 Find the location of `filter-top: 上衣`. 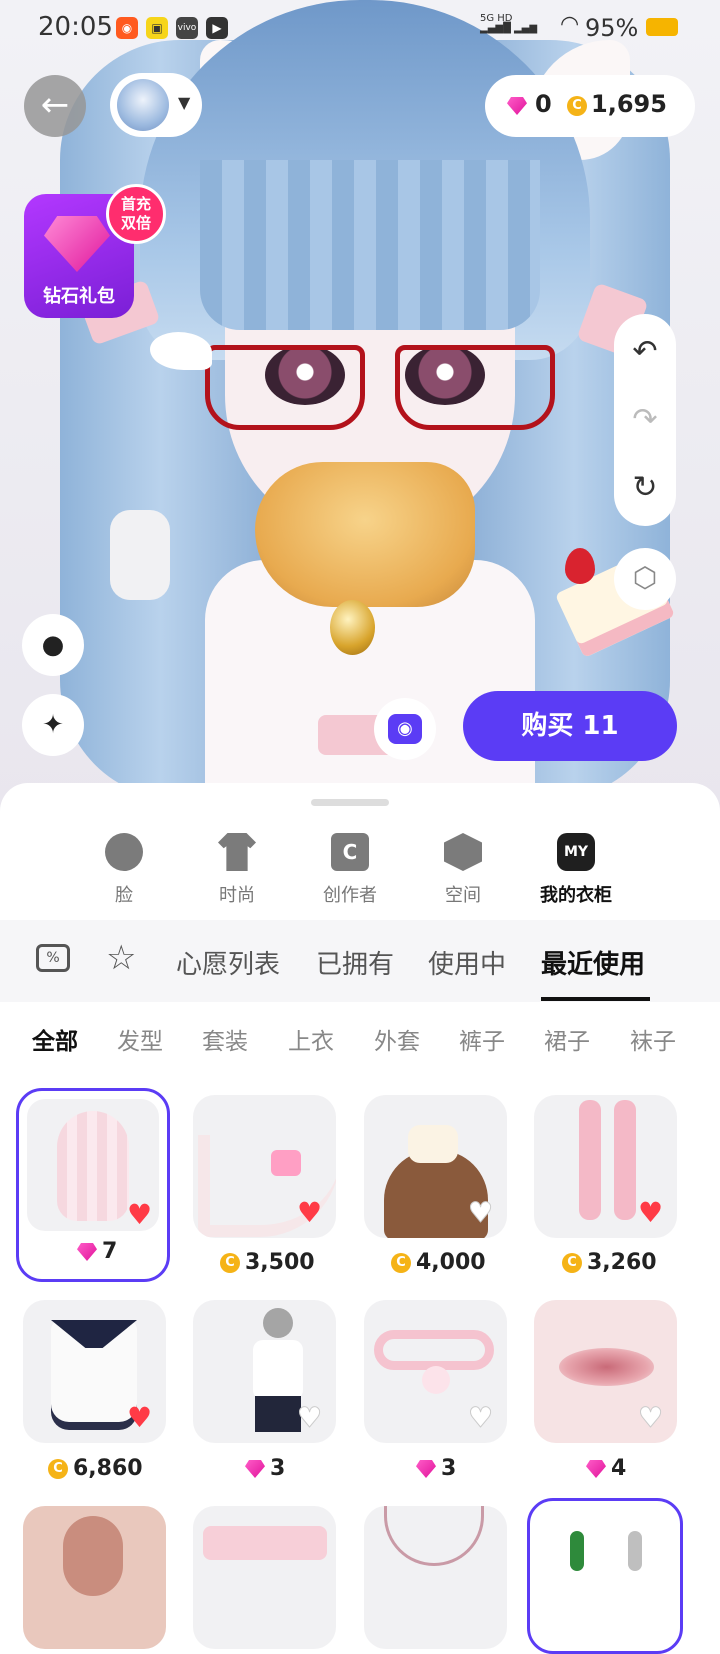

filter-top: 上衣 is located at coordinates (311, 1039).